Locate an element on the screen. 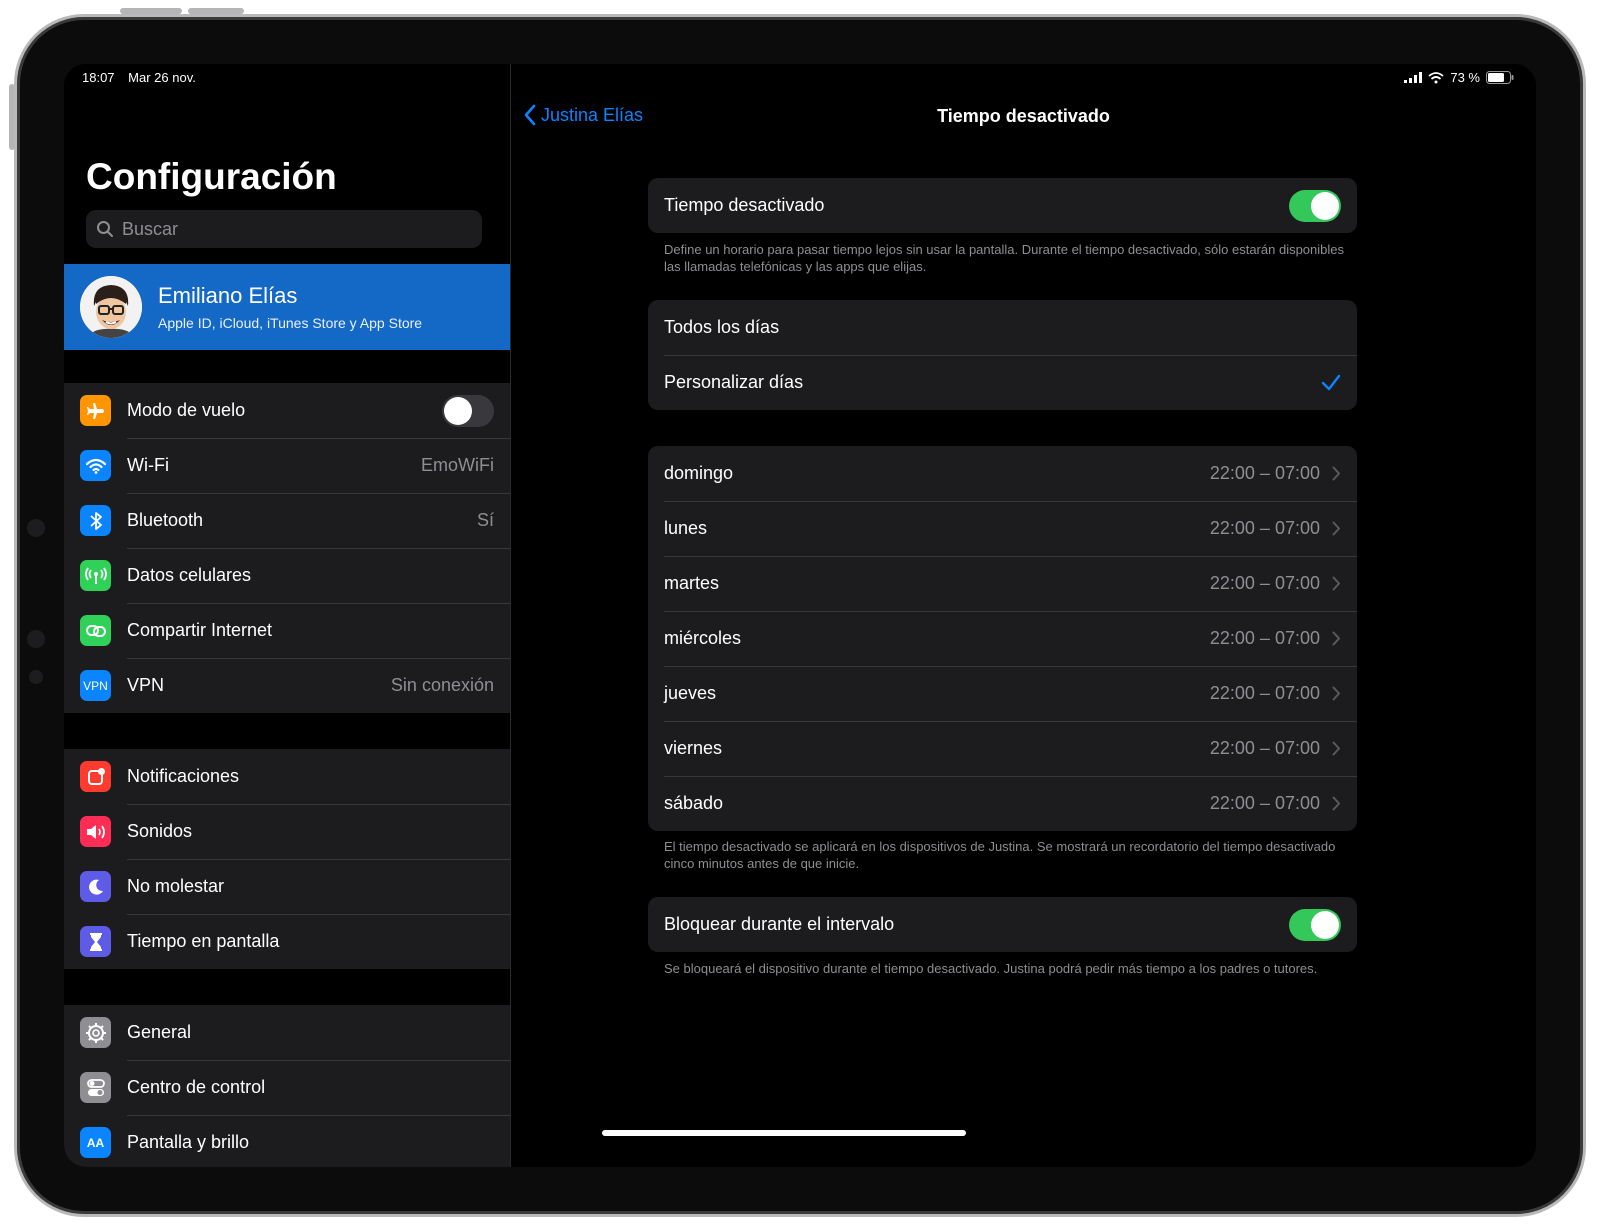  settings-group-connectivity: Modo de vuelo Wi-Fi EmoWiFi Bluetooth Sí is located at coordinates (287, 548).